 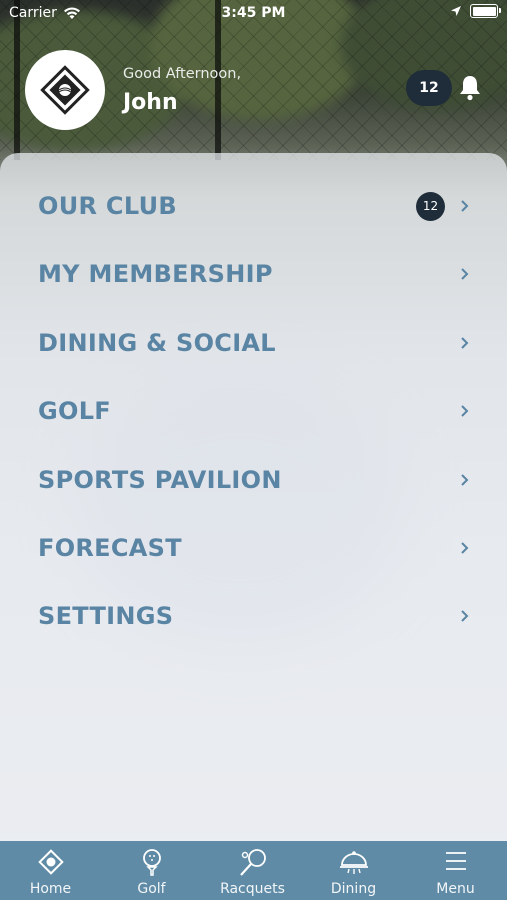 I want to click on bottom-tab-bar: Home Golf Racquets Dining Menu, so click(x=253, y=870).